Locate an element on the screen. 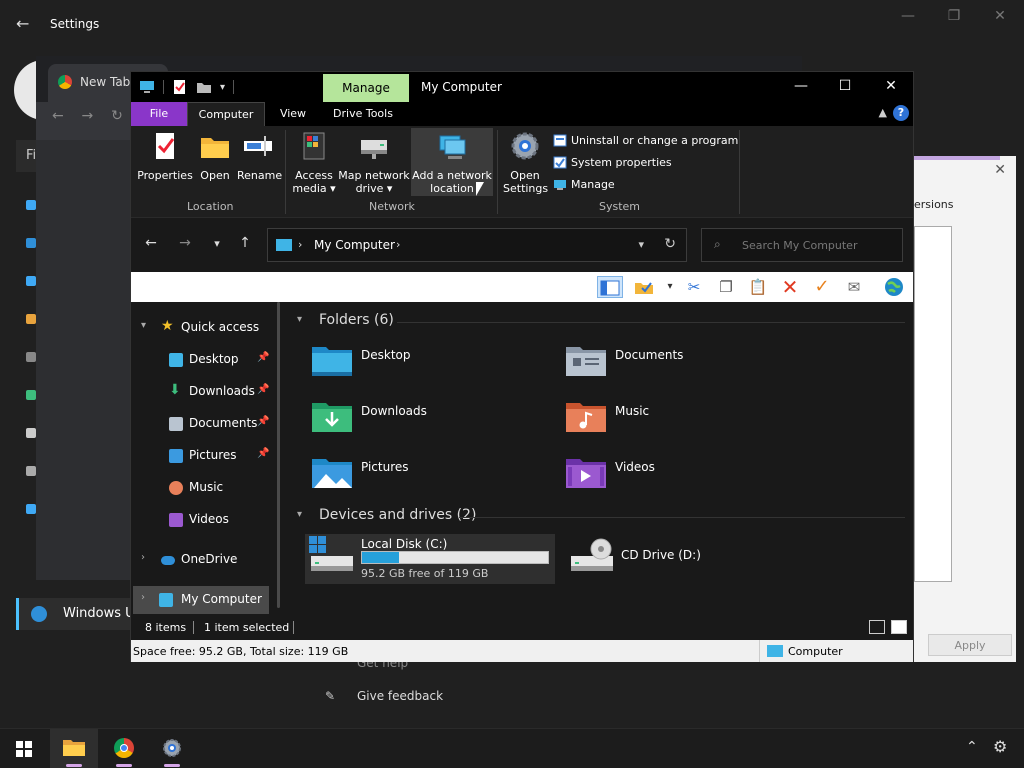  system-icon is located at coordinates (31, 205).